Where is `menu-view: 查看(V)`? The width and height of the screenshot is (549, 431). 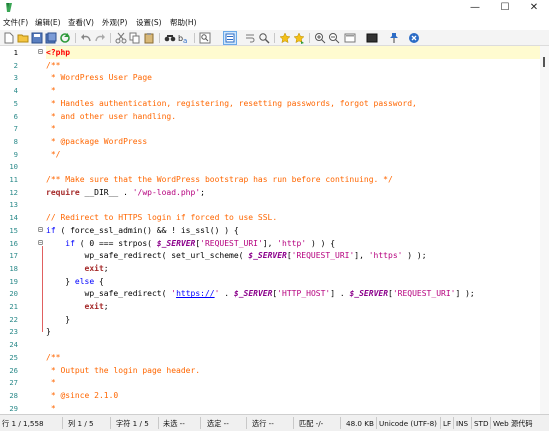
menu-view: 查看(V) is located at coordinates (81, 23).